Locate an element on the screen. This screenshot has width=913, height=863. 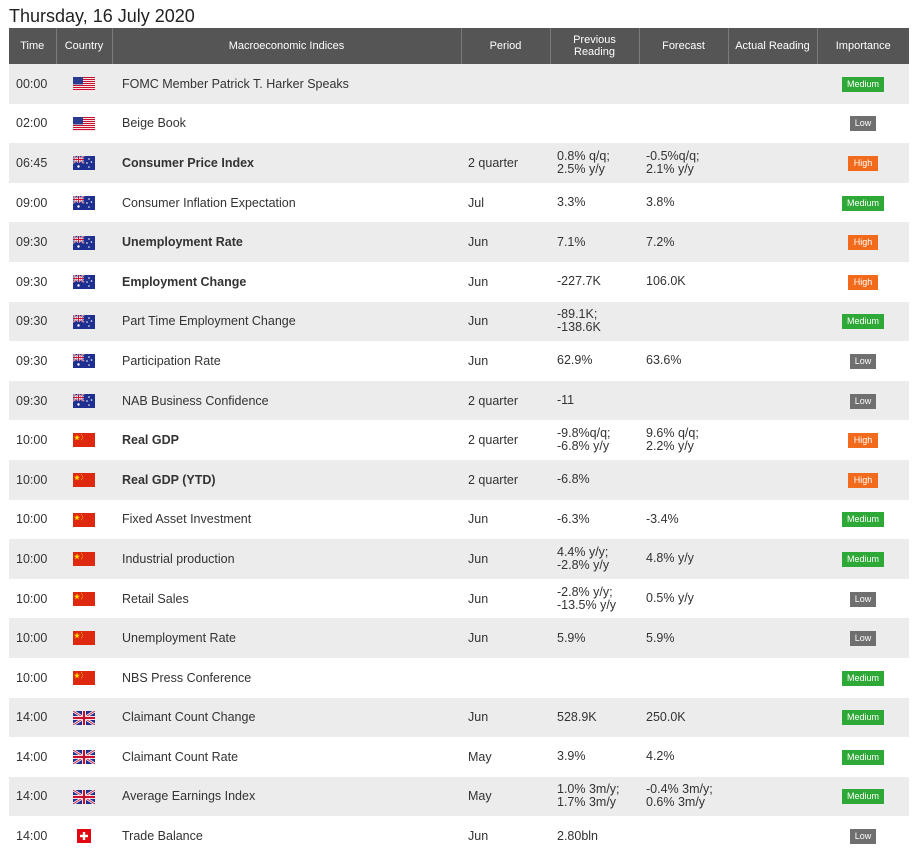
forecast-line1: 63.6% is located at coordinates (664, 360).